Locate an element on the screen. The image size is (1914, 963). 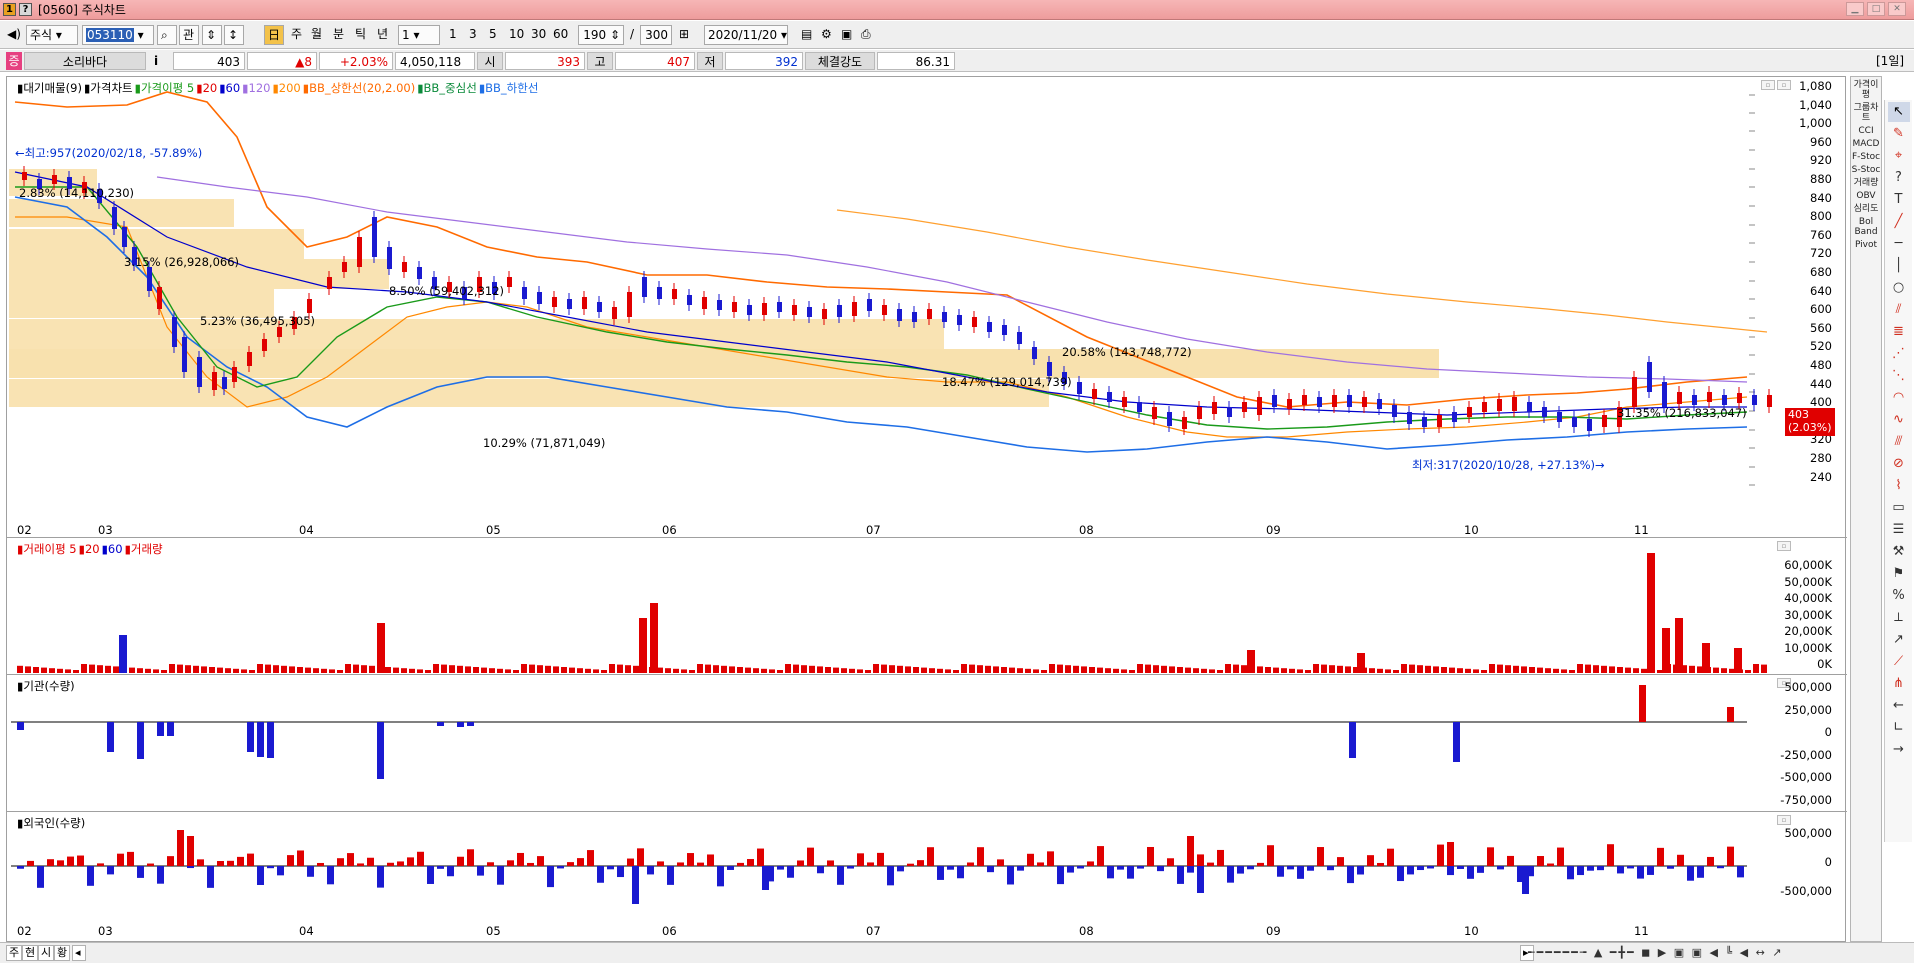
indicator-button: CCI is located at coordinates (1866, 131).